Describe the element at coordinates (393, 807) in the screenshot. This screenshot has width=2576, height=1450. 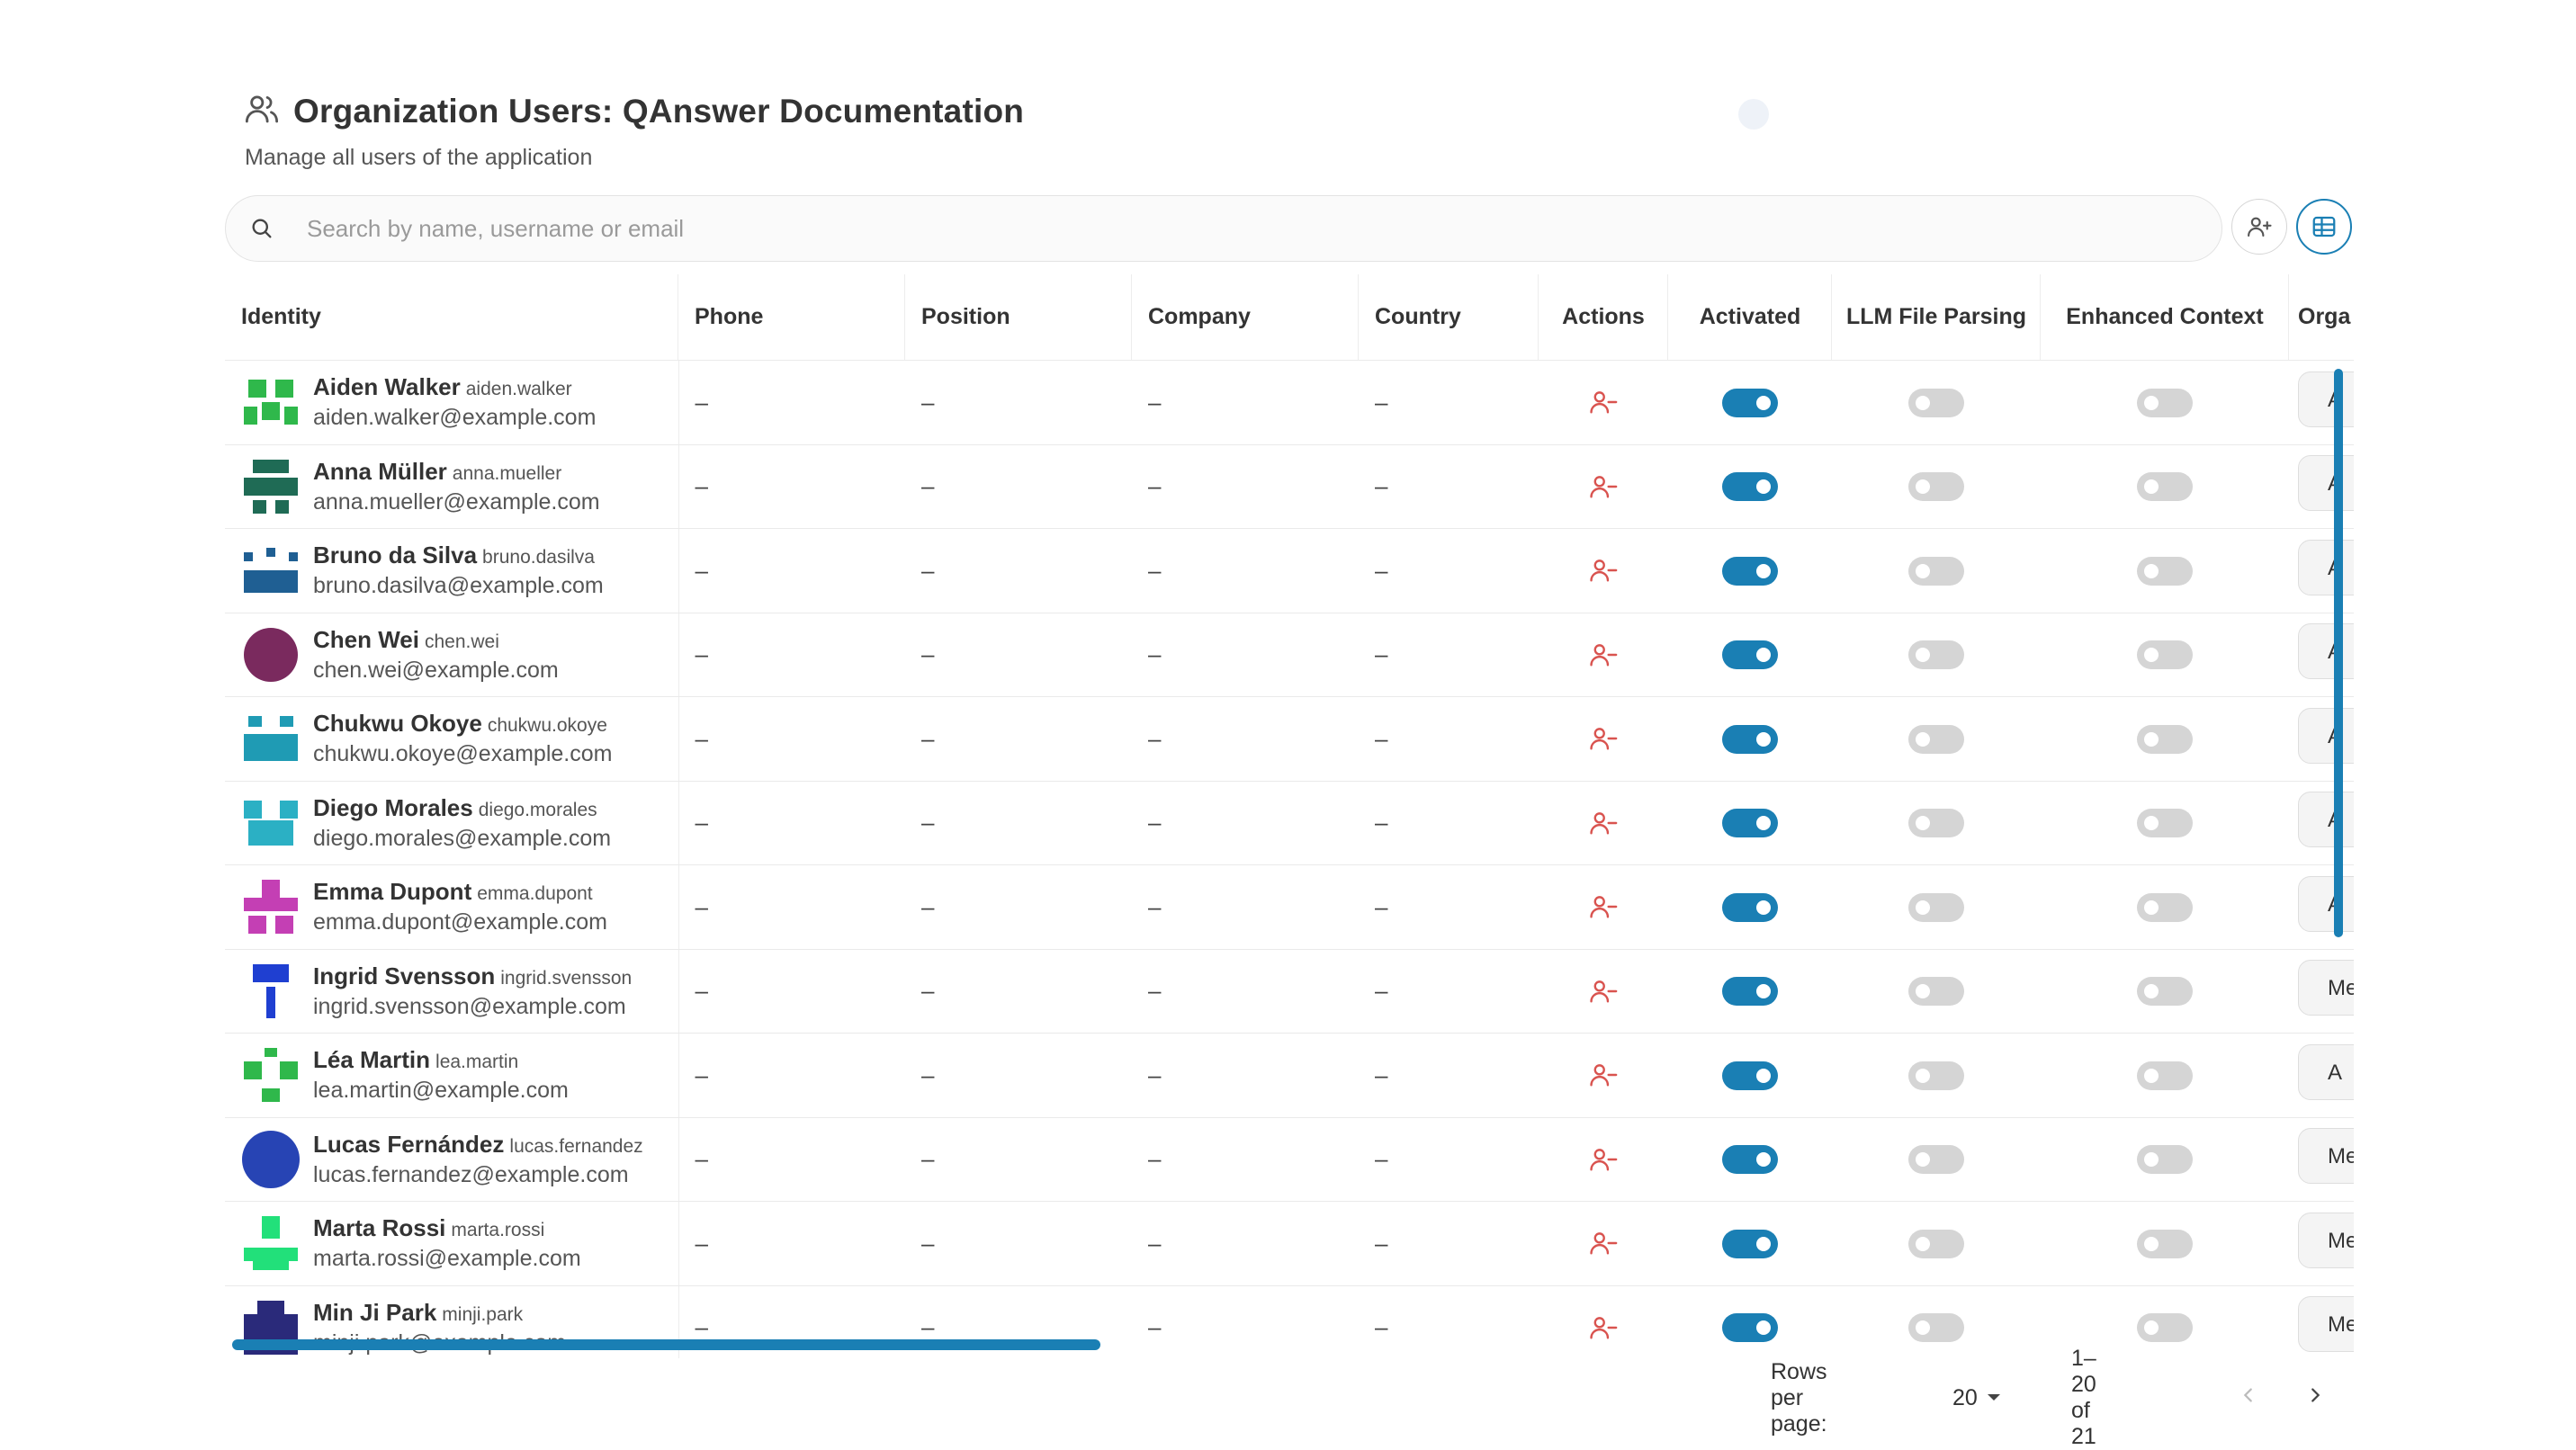
I see `user-name: Diego Morales` at that location.